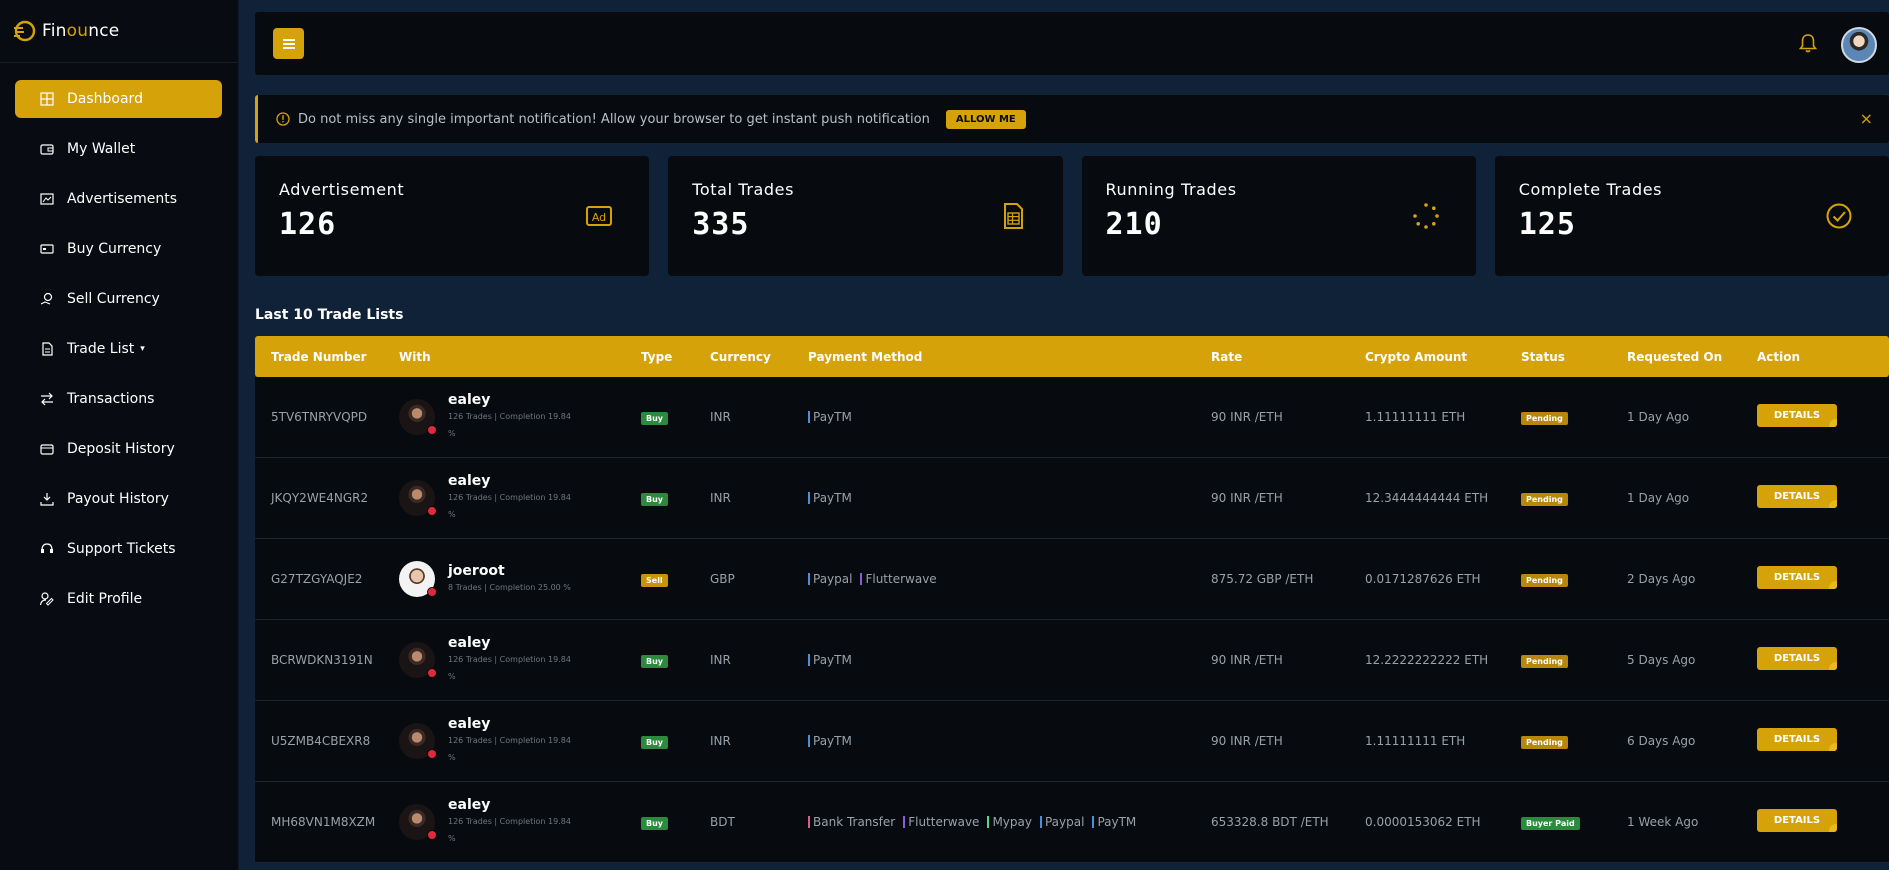 This screenshot has width=1889, height=870. I want to click on sidebar-item-my-wallet: My Wallet, so click(118, 149).